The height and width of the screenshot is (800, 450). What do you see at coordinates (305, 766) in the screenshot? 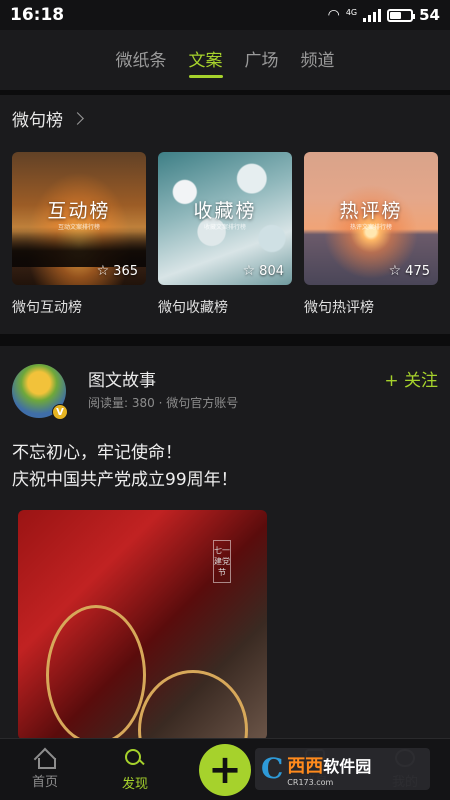
I see `watermark-main: 西西` at bounding box center [305, 766].